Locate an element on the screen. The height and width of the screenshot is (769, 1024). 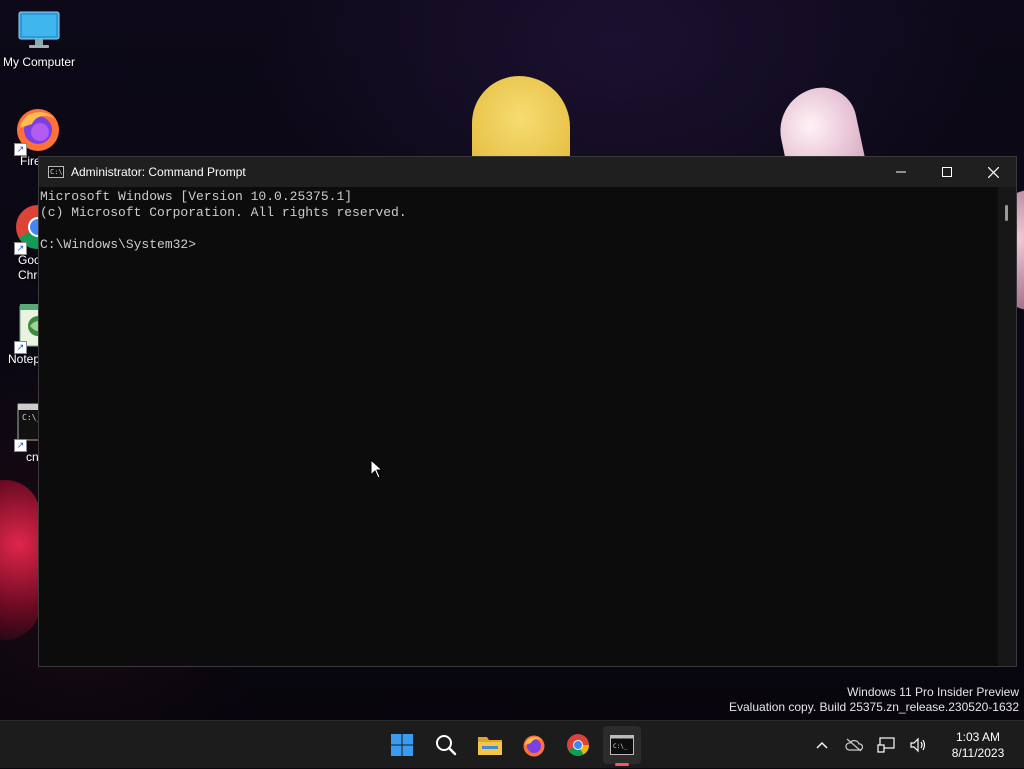
chrome-icon is located at coordinates (578, 745).